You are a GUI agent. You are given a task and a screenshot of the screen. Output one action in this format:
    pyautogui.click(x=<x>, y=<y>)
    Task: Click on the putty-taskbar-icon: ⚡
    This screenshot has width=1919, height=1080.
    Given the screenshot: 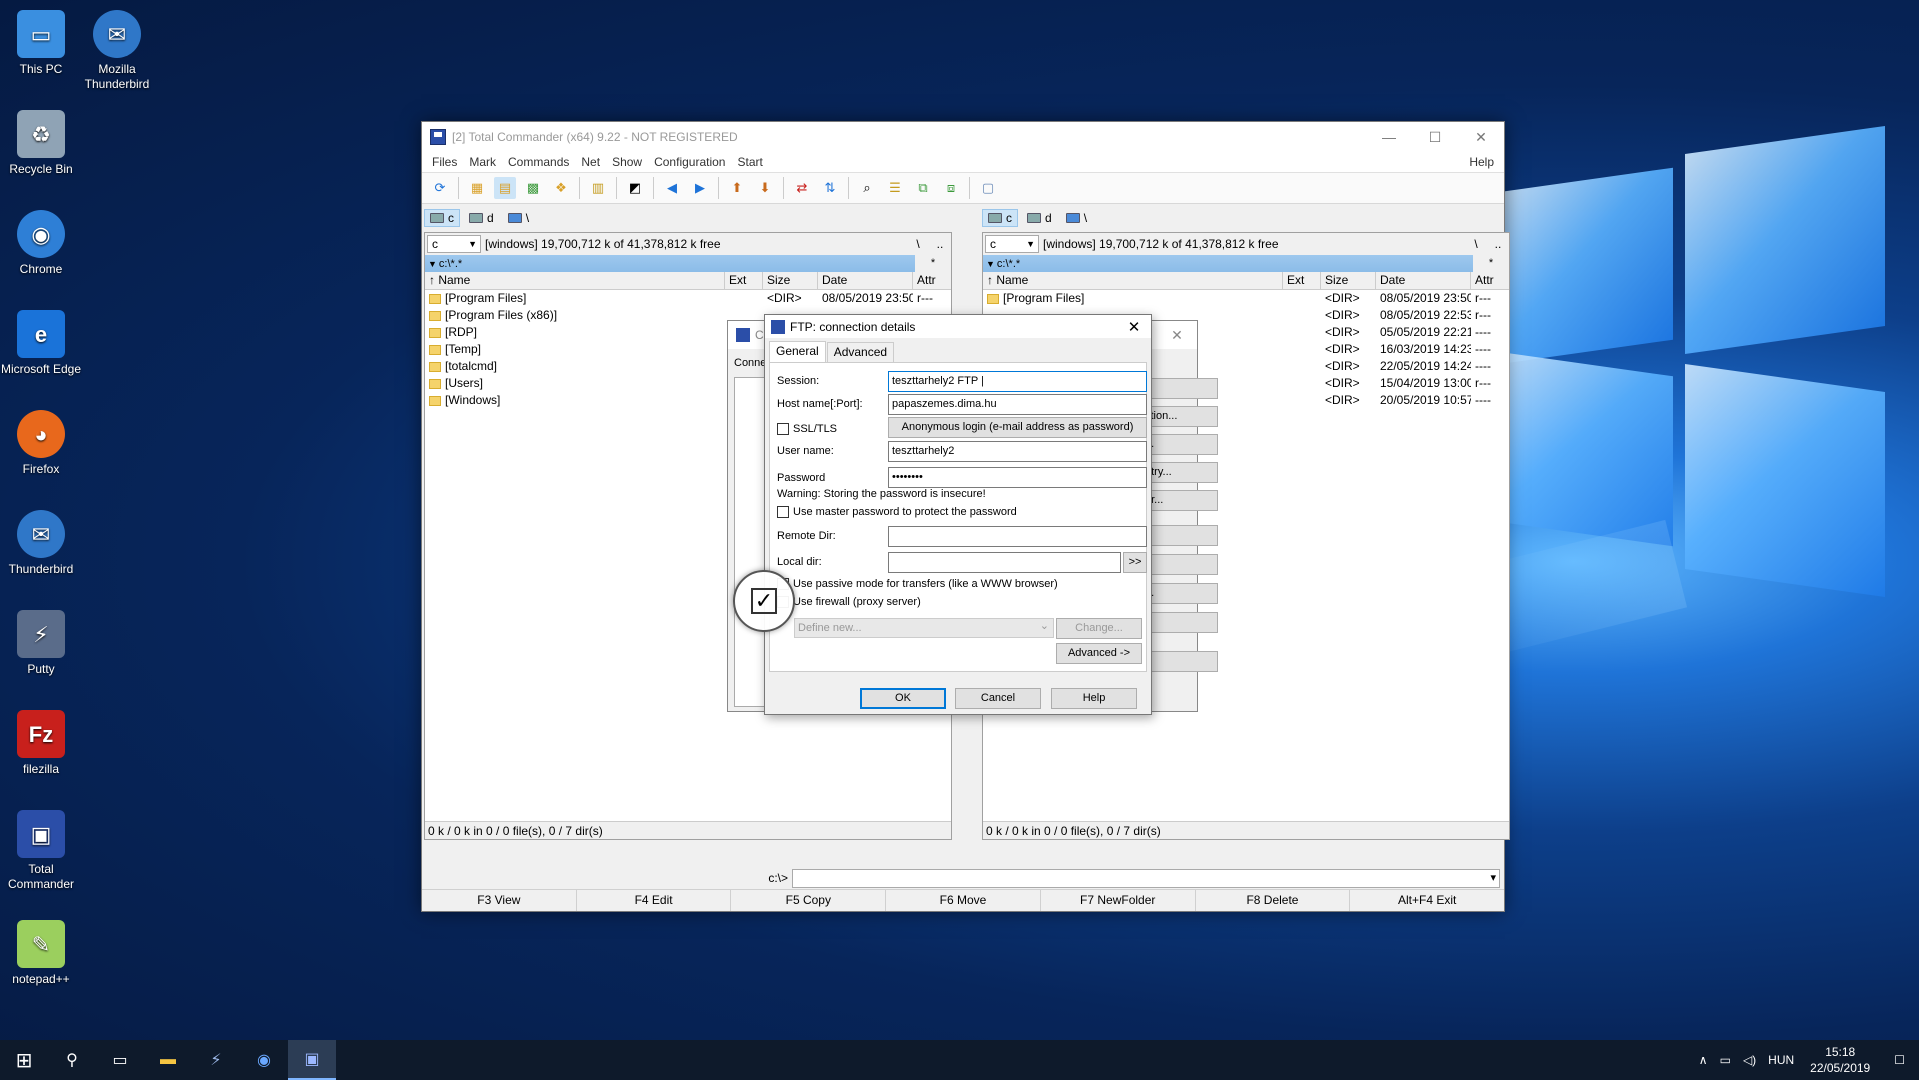 What is the action you would take?
    pyautogui.click(x=216, y=1060)
    